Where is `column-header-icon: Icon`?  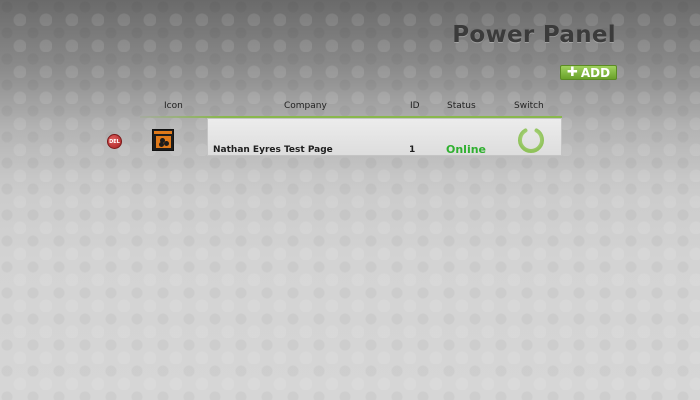 column-header-icon: Icon is located at coordinates (173, 106).